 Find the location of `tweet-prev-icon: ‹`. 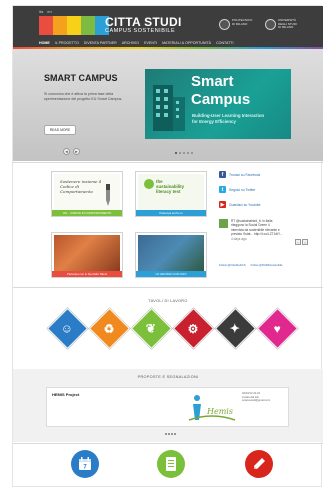

tweet-prev-icon: ‹ is located at coordinates (298, 242).